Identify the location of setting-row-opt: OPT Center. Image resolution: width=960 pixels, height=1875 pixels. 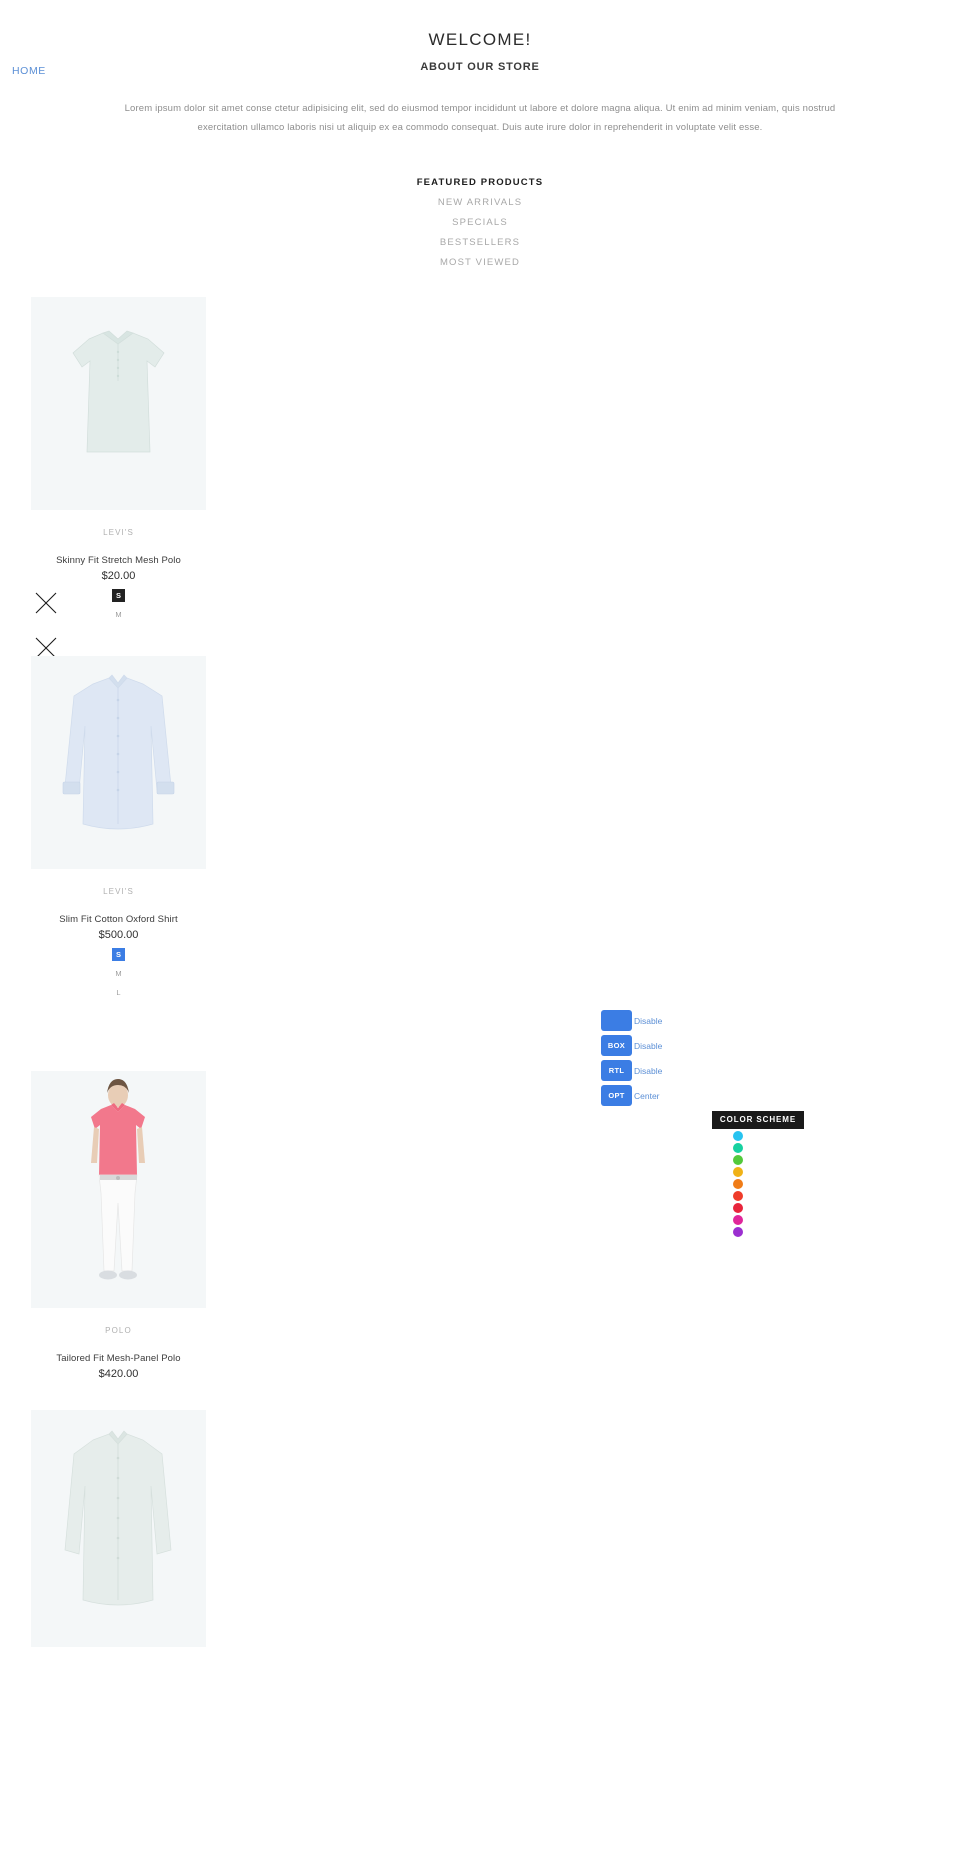
(666, 1095).